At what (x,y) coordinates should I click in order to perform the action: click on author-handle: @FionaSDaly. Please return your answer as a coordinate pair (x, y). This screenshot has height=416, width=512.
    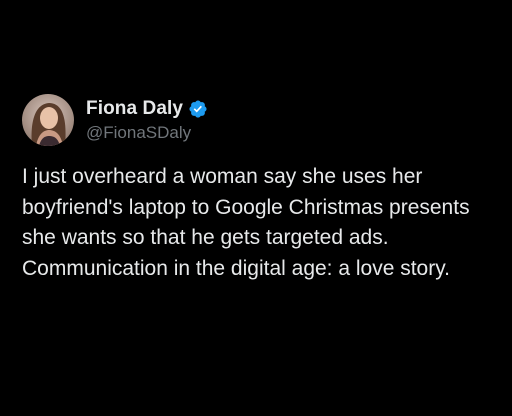
    Looking at the image, I should click on (147, 133).